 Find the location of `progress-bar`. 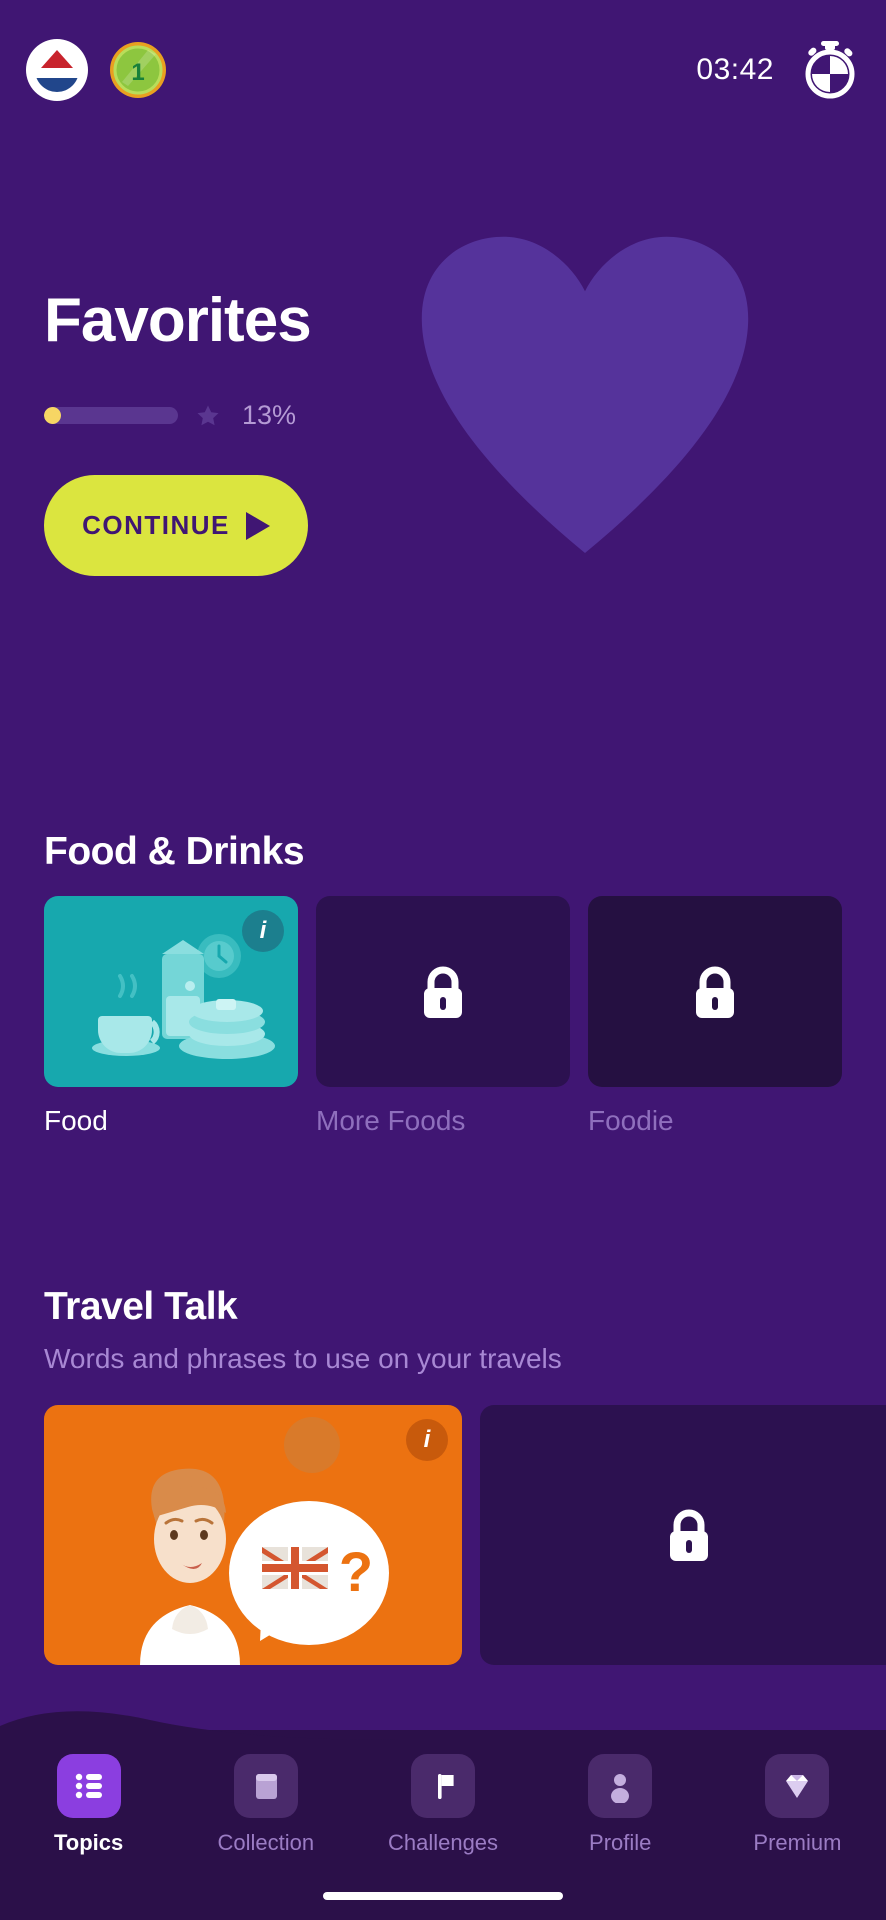

progress-bar is located at coordinates (111, 415).